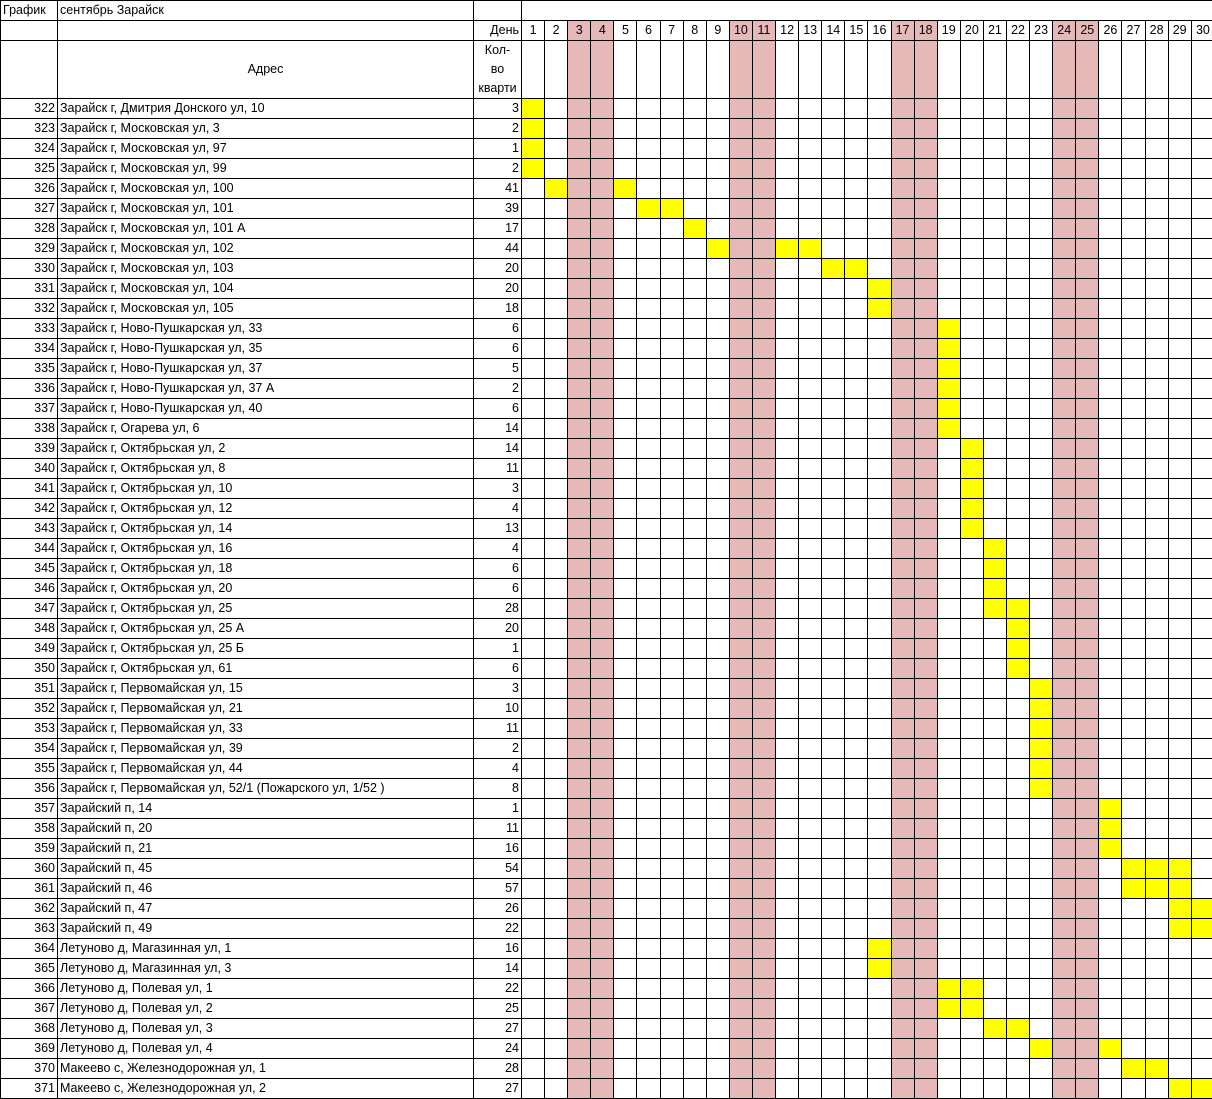 The height and width of the screenshot is (1099, 1212). What do you see at coordinates (498, 269) in the screenshot?
I see `qty-cell: 20` at bounding box center [498, 269].